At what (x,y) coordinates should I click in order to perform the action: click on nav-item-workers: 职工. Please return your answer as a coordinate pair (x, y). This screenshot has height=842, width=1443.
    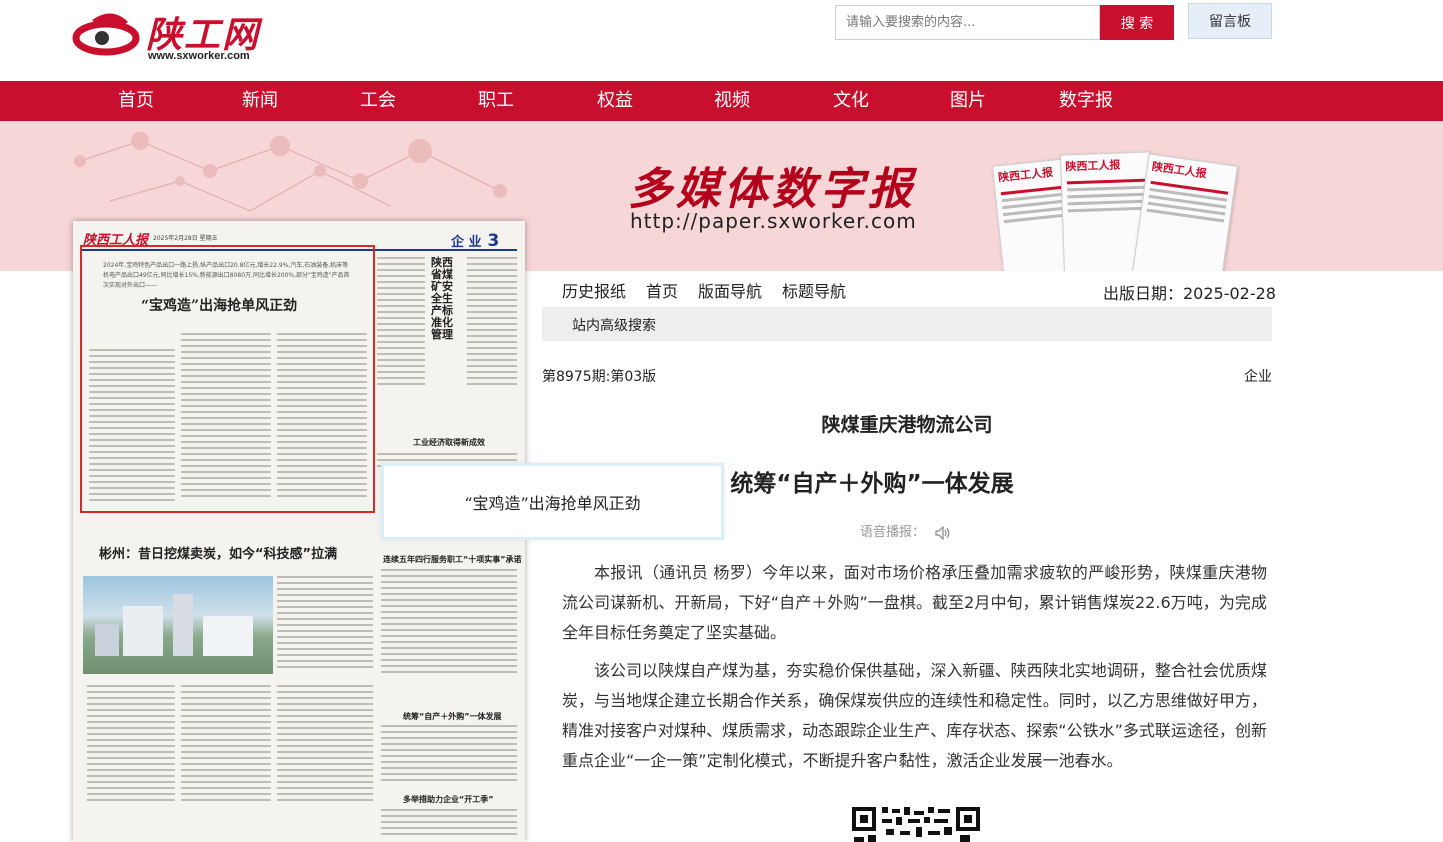
    Looking at the image, I should click on (496, 101).